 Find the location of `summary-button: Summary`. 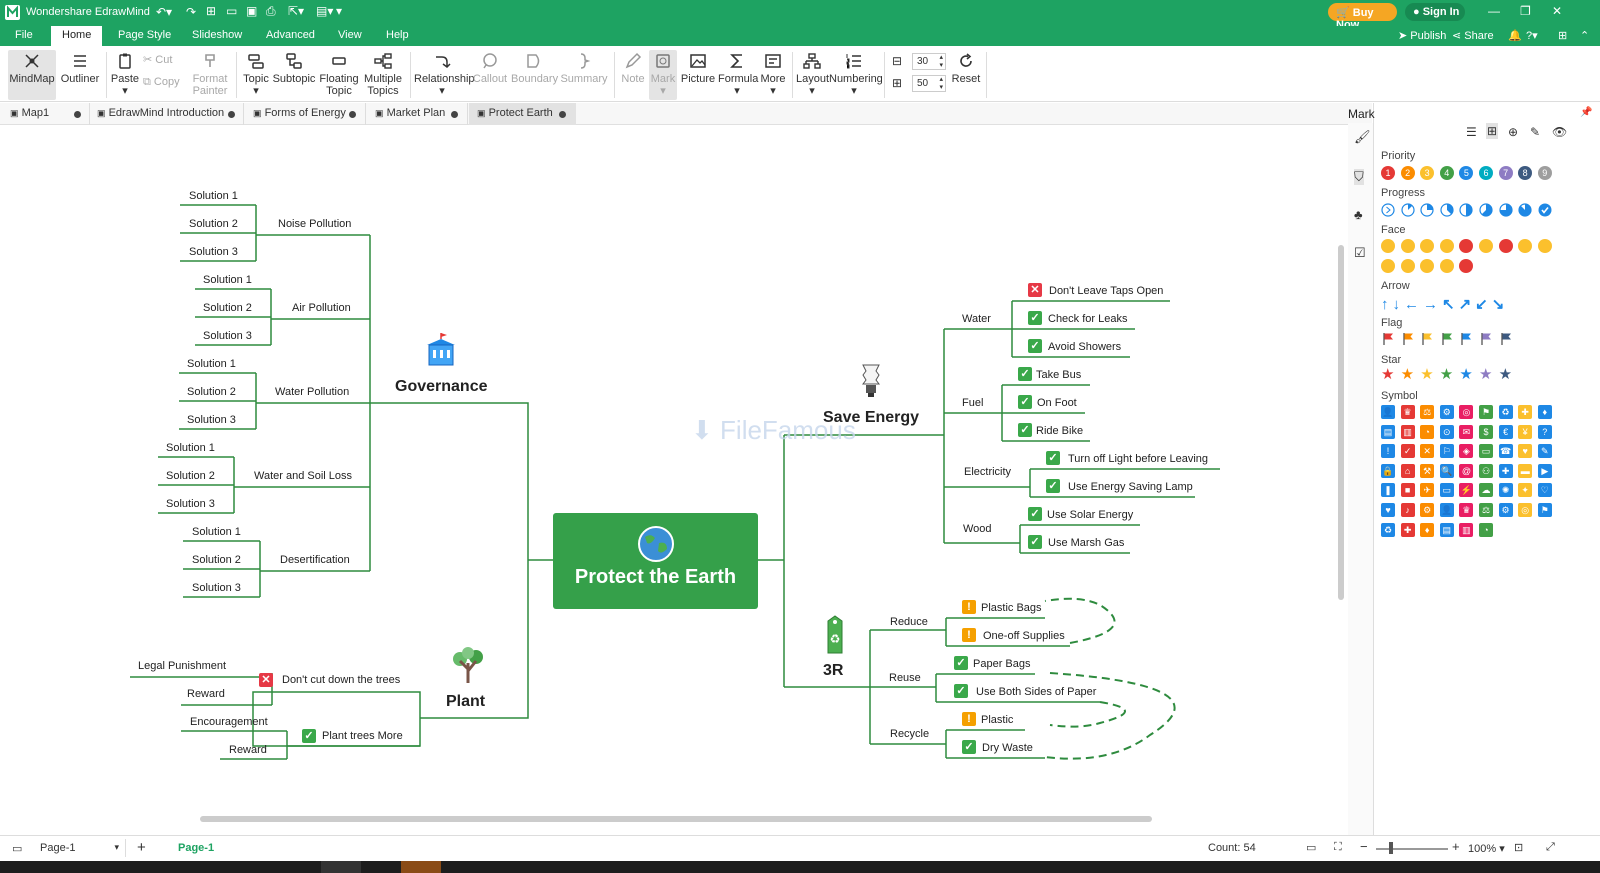

summary-button: Summary is located at coordinates (584, 67).